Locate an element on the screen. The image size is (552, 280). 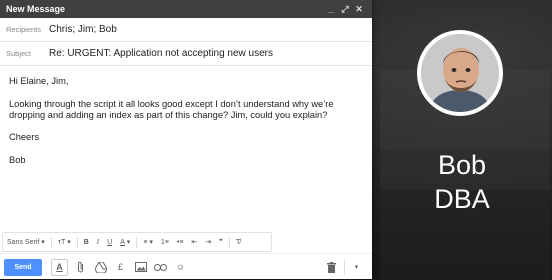
discard-draft-icon is located at coordinates (331, 267).